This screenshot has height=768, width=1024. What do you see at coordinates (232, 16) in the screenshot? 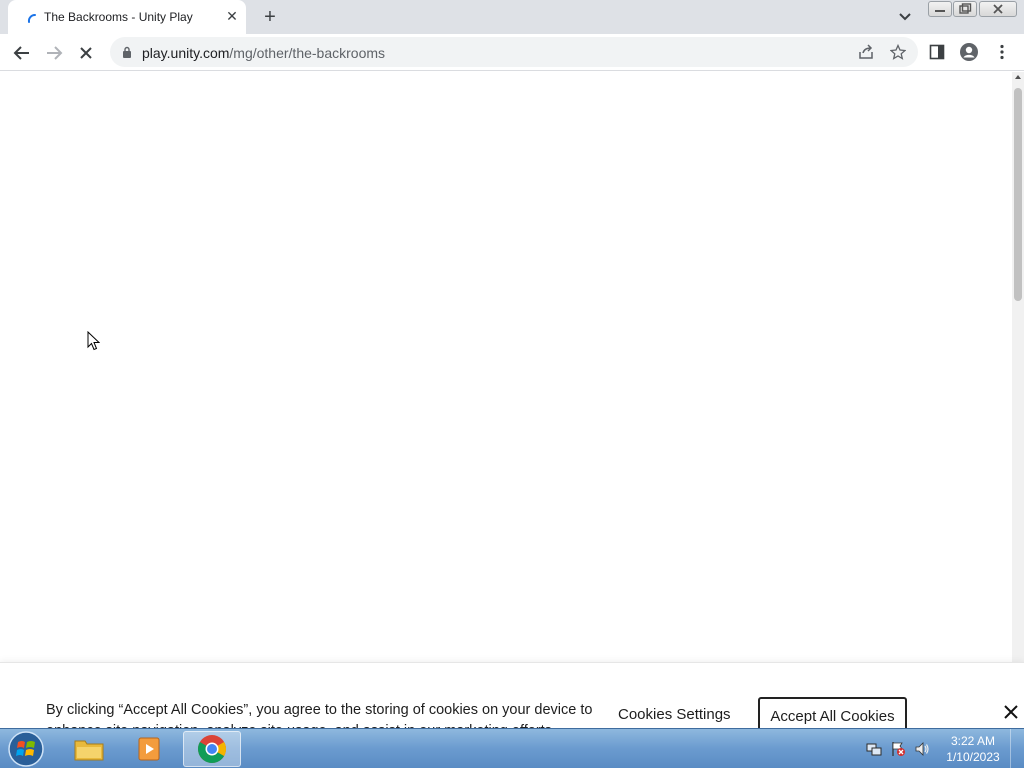
I see `tab-close-icon: ✕` at bounding box center [232, 16].